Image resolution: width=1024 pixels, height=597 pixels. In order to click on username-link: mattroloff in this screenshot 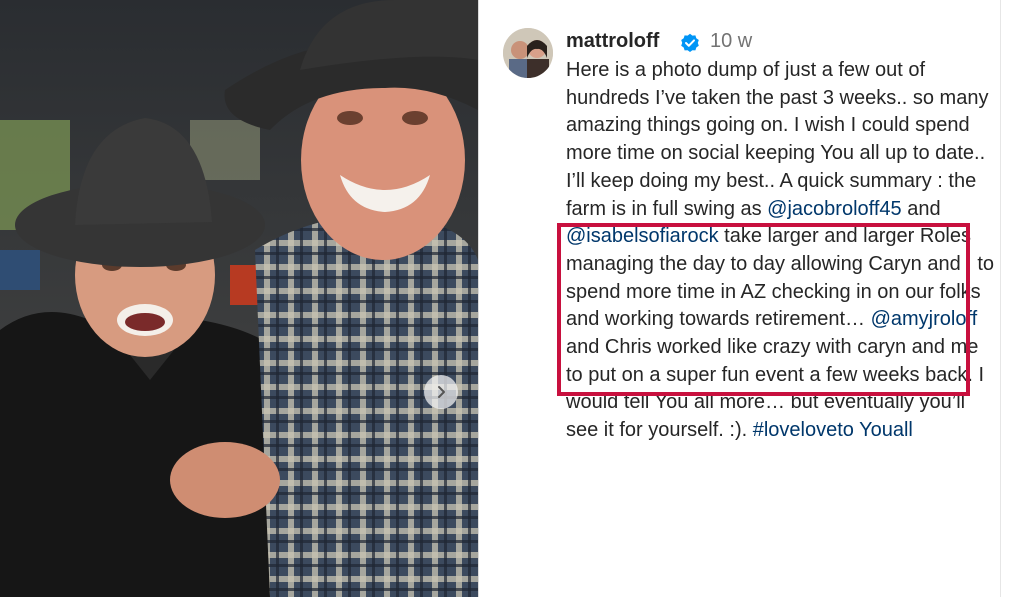, I will do `click(612, 41)`.